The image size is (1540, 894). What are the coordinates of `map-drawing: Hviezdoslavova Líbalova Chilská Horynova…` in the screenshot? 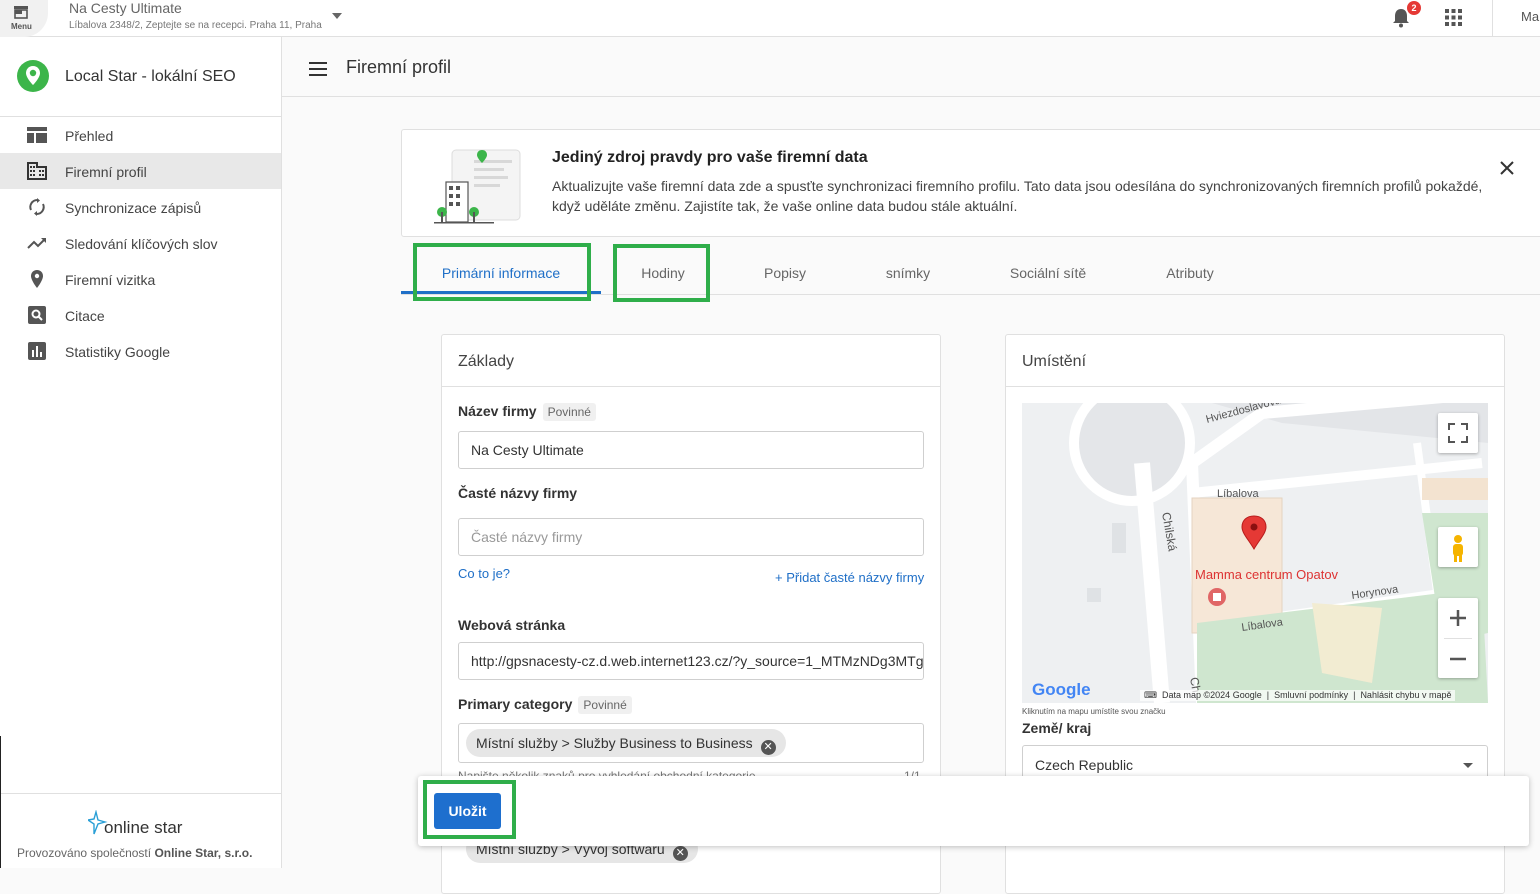 It's located at (1255, 553).